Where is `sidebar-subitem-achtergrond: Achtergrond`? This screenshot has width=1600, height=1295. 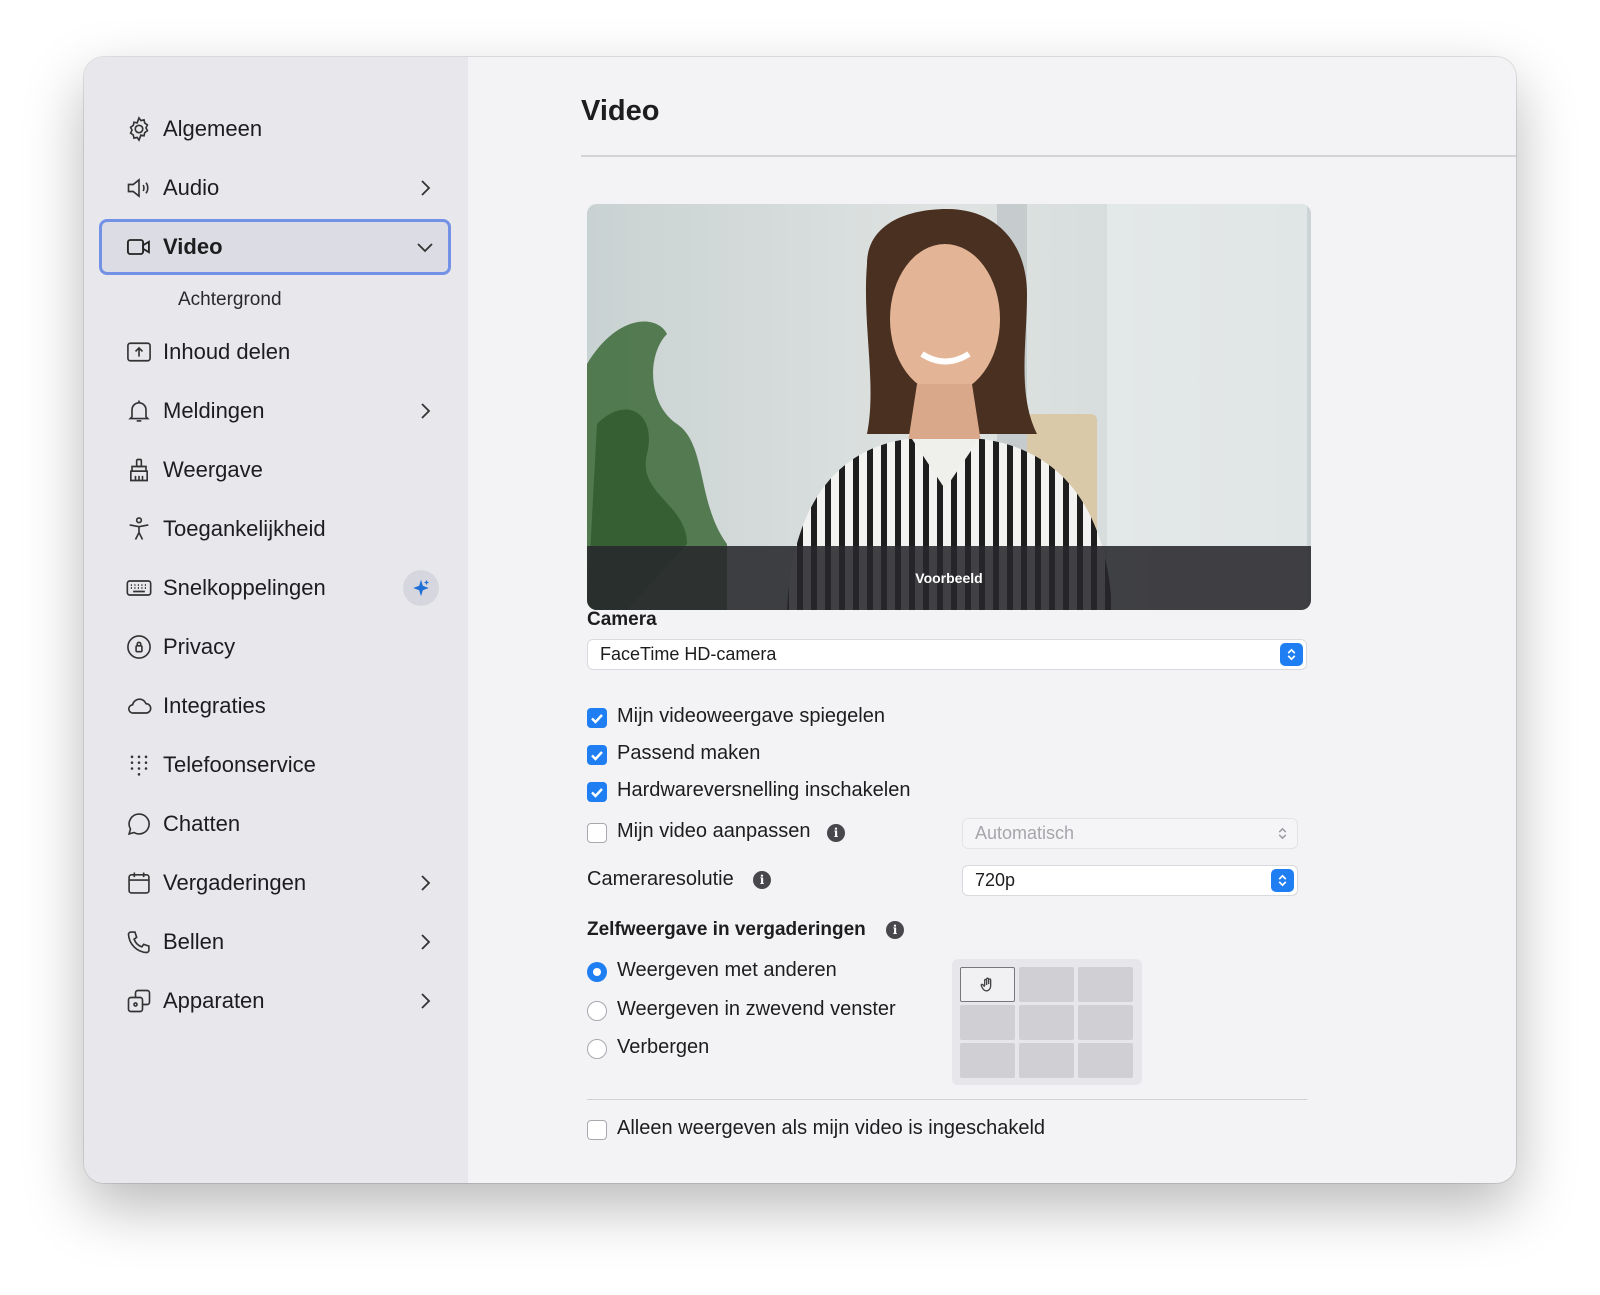 sidebar-subitem-achtergrond: Achtergrond is located at coordinates (230, 300).